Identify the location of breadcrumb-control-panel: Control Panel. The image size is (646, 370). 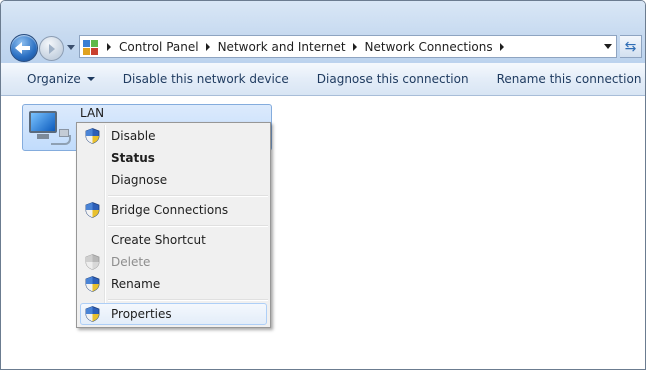
(159, 47).